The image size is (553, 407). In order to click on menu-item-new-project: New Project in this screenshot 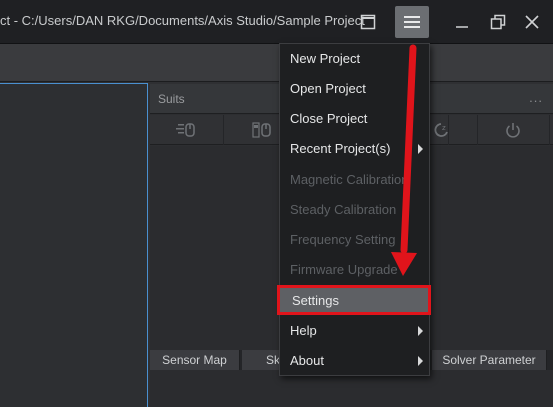, I will do `click(354, 59)`.